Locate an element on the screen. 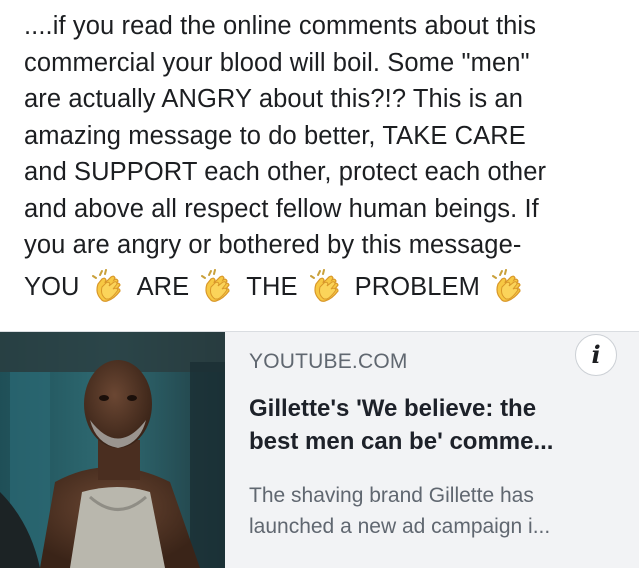 This screenshot has width=639, height=568. link-domain: YOUTUBE.COM is located at coordinates (328, 361).